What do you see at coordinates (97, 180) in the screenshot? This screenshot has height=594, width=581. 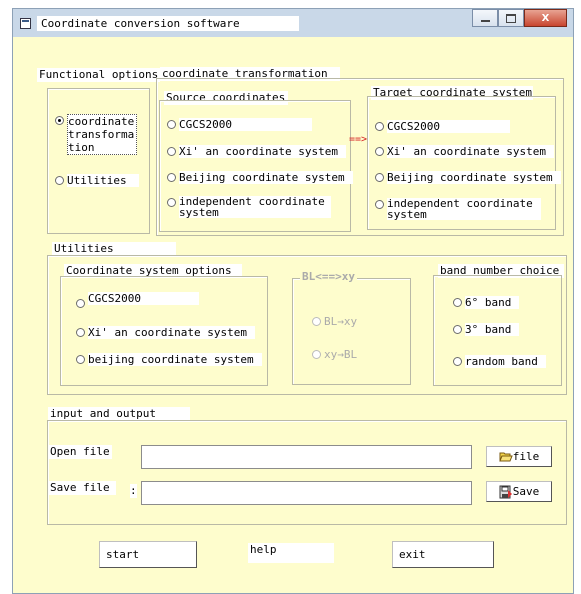 I see `radio-utilities: Utilities` at bounding box center [97, 180].